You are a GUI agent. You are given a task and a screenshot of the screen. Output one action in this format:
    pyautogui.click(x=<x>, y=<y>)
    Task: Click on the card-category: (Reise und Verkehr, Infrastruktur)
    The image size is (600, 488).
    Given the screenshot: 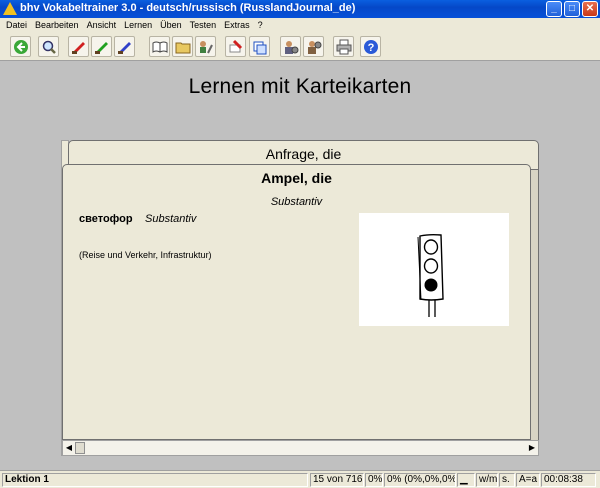 What is the action you would take?
    pyautogui.click(x=145, y=255)
    